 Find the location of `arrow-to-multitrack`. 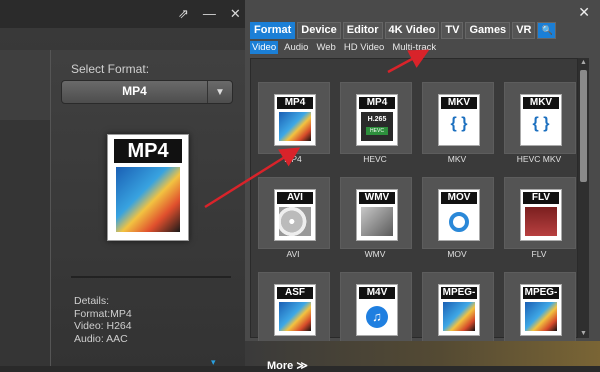

arrow-to-multitrack is located at coordinates (408, 61).